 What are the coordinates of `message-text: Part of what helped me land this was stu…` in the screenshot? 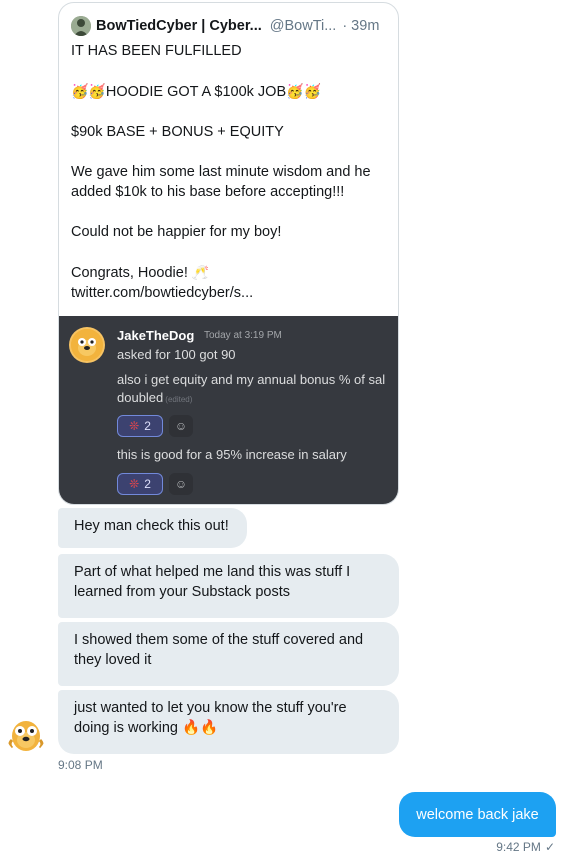 It's located at (212, 582).